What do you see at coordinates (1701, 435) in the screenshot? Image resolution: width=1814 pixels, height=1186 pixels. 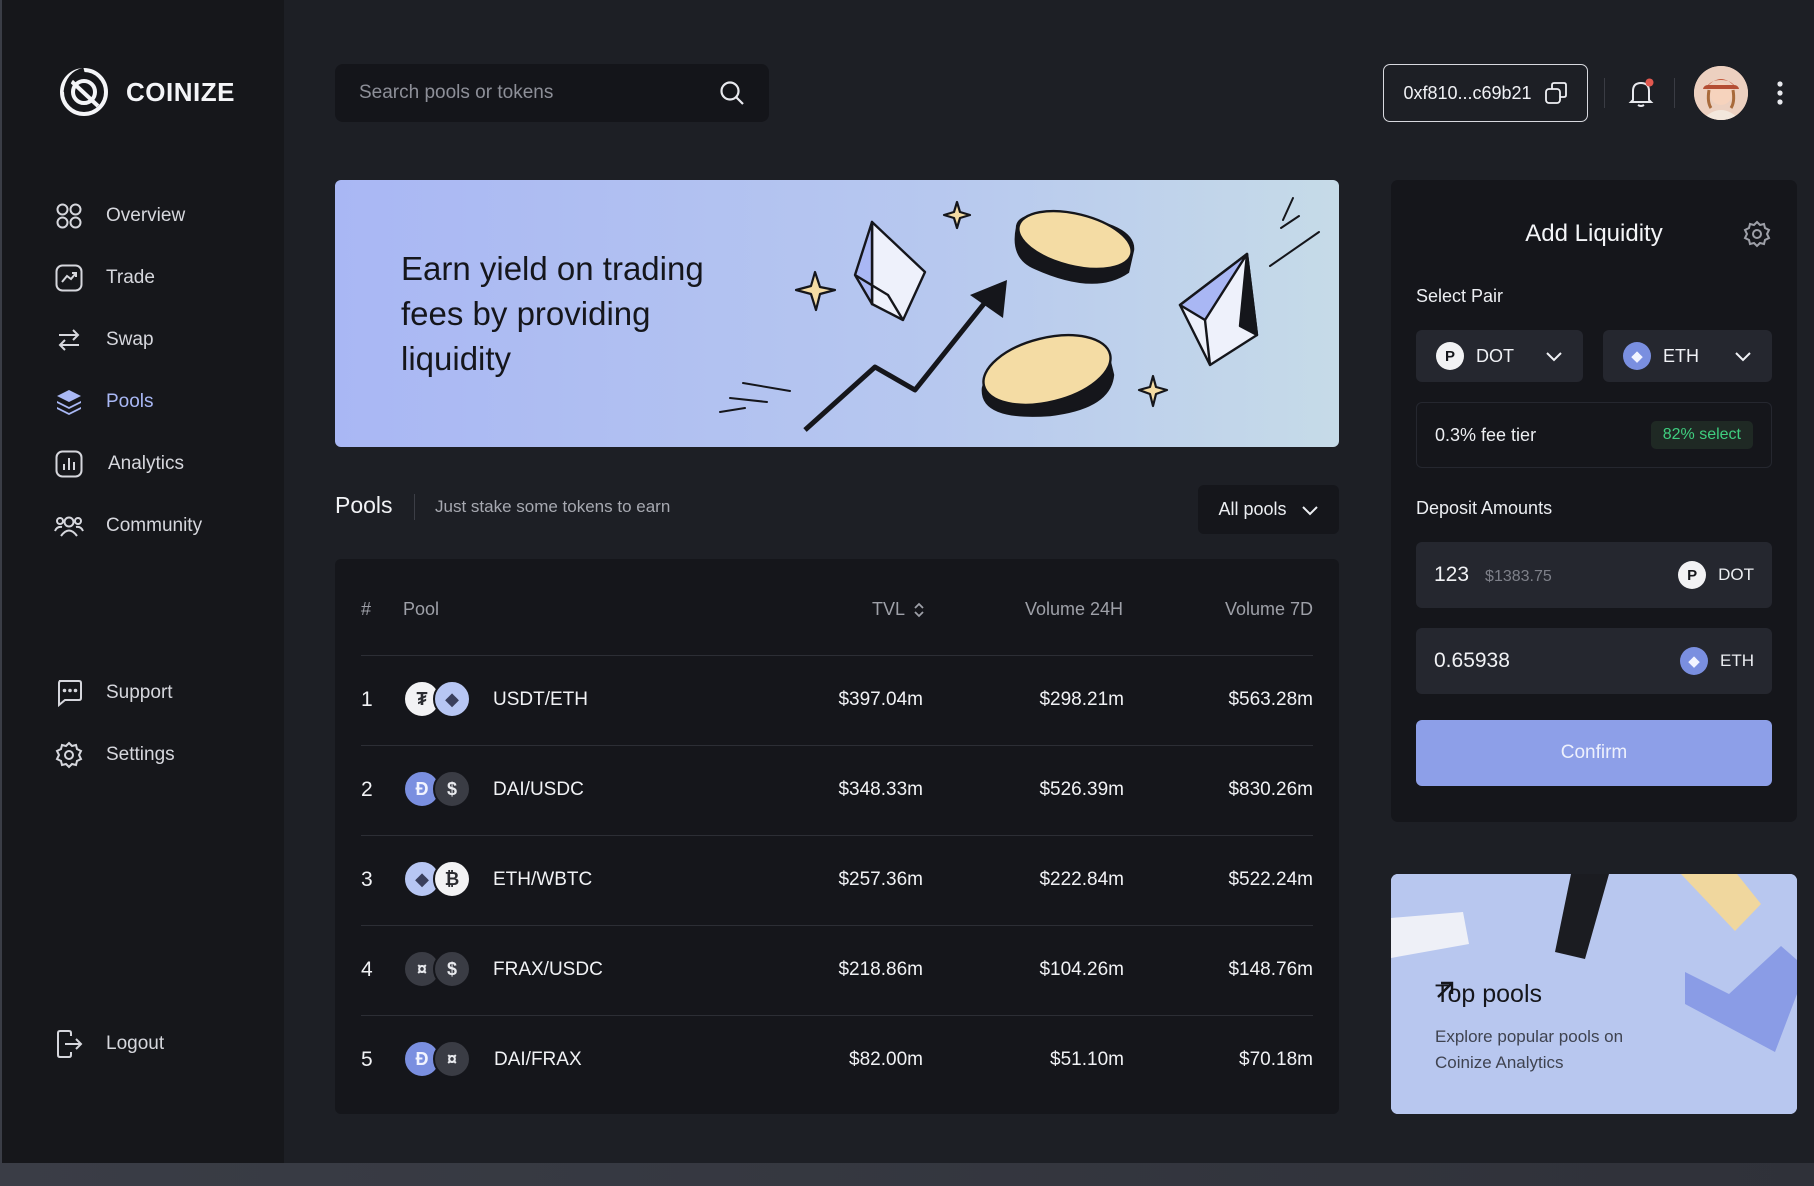 I see `fee-tier-badge: 82% select` at bounding box center [1701, 435].